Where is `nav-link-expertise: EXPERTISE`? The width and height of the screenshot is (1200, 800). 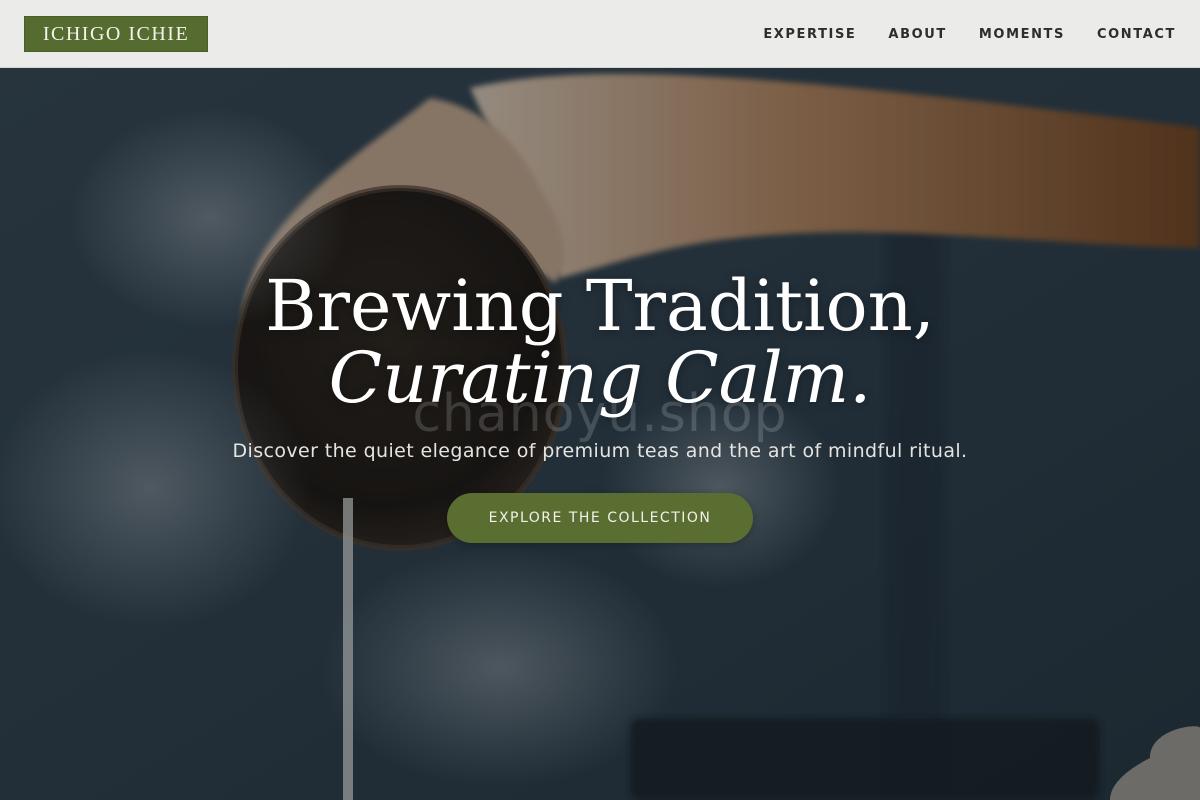
nav-link-expertise: EXPERTISE is located at coordinates (809, 34).